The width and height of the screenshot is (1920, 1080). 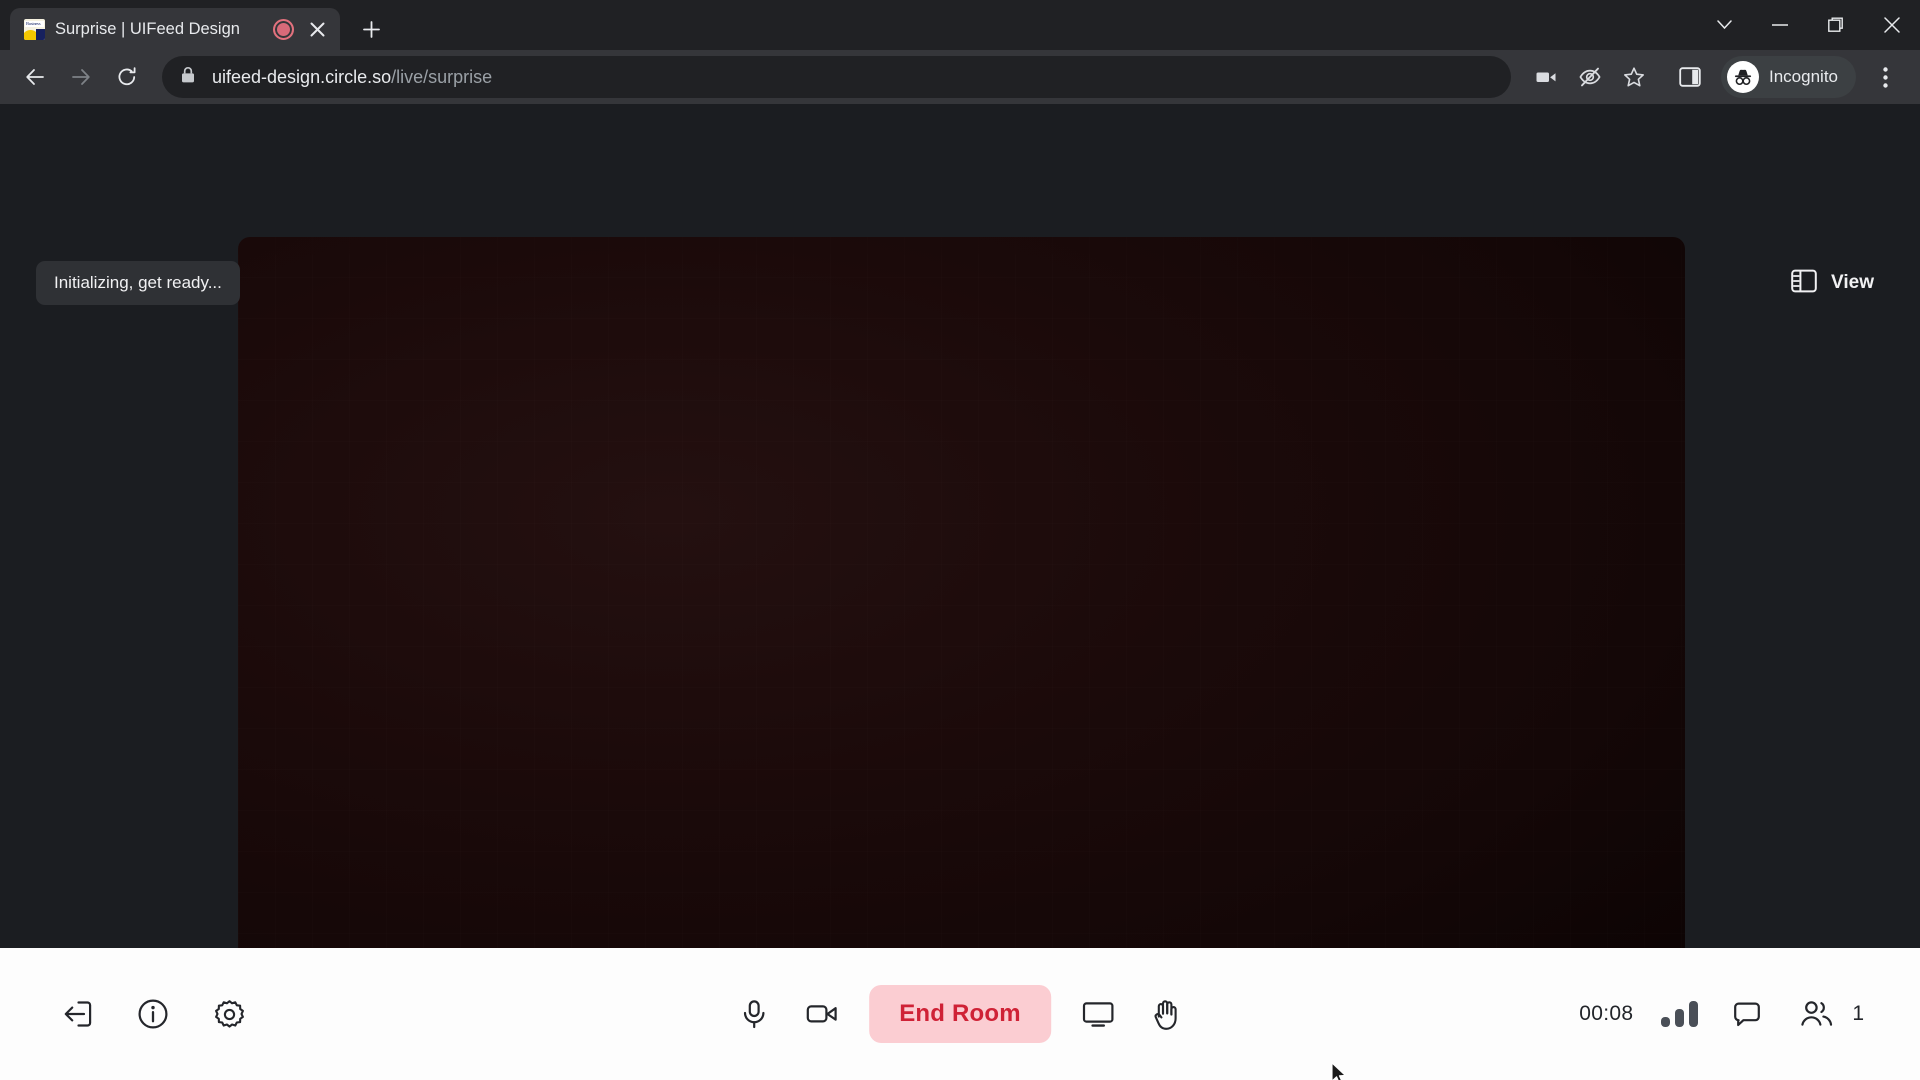 I want to click on eye-slash-icon, so click(x=1590, y=77).